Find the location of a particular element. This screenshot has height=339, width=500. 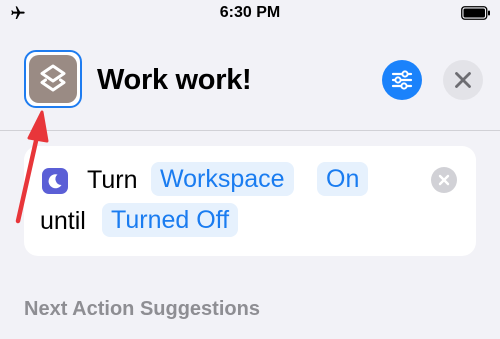

settings-button is located at coordinates (402, 80).